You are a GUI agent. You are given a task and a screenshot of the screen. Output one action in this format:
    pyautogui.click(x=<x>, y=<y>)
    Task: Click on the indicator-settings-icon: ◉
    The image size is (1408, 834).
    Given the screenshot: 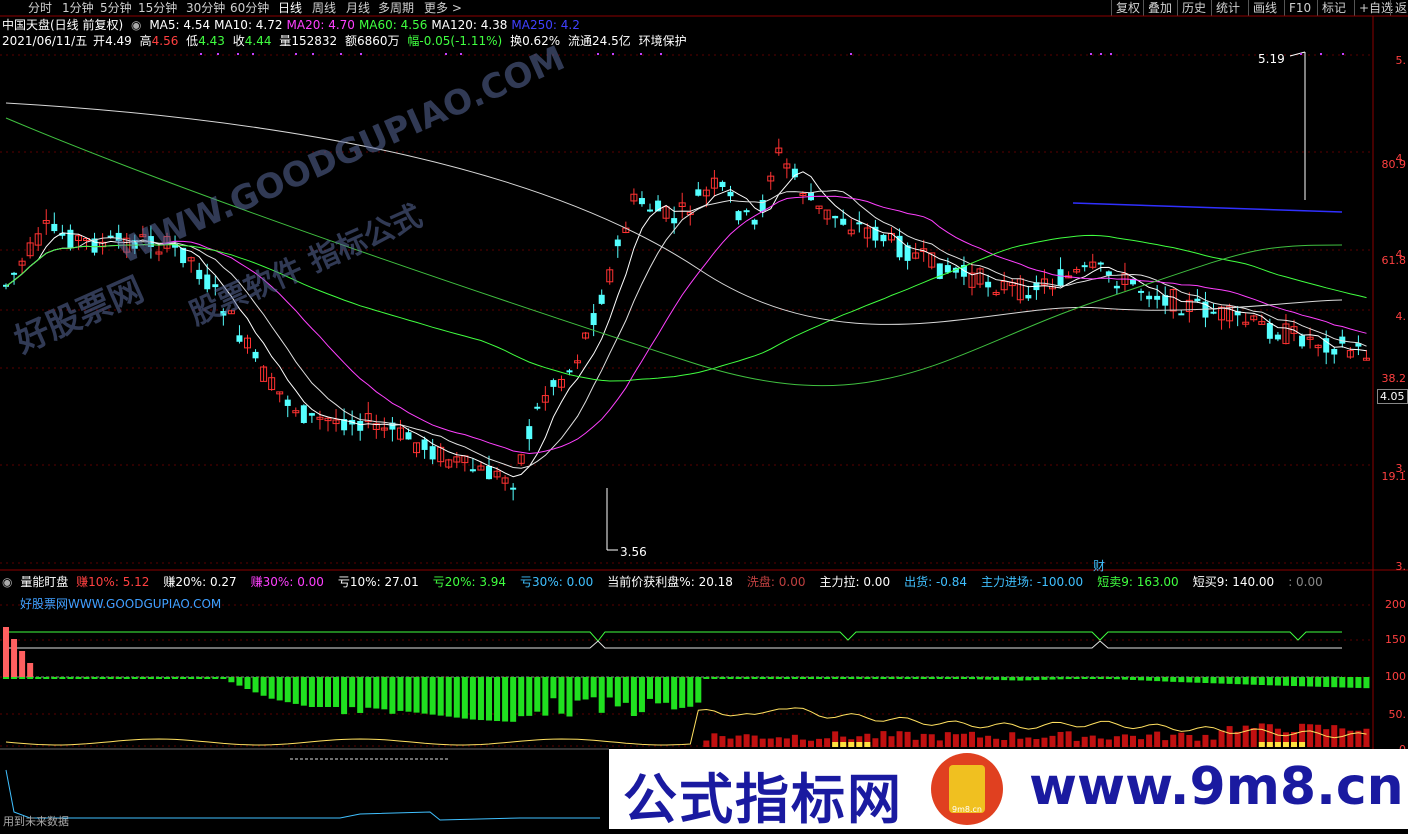 What is the action you would take?
    pyautogui.click(x=7, y=582)
    